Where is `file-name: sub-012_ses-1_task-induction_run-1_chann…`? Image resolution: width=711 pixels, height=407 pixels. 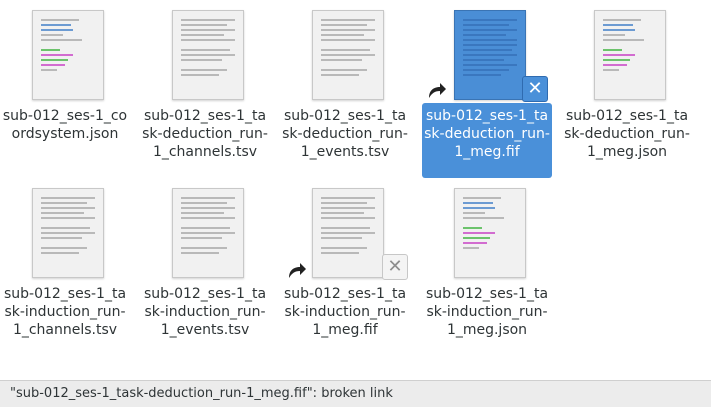 file-name: sub-012_ses-1_task-induction_run-1_chann… is located at coordinates (65, 312).